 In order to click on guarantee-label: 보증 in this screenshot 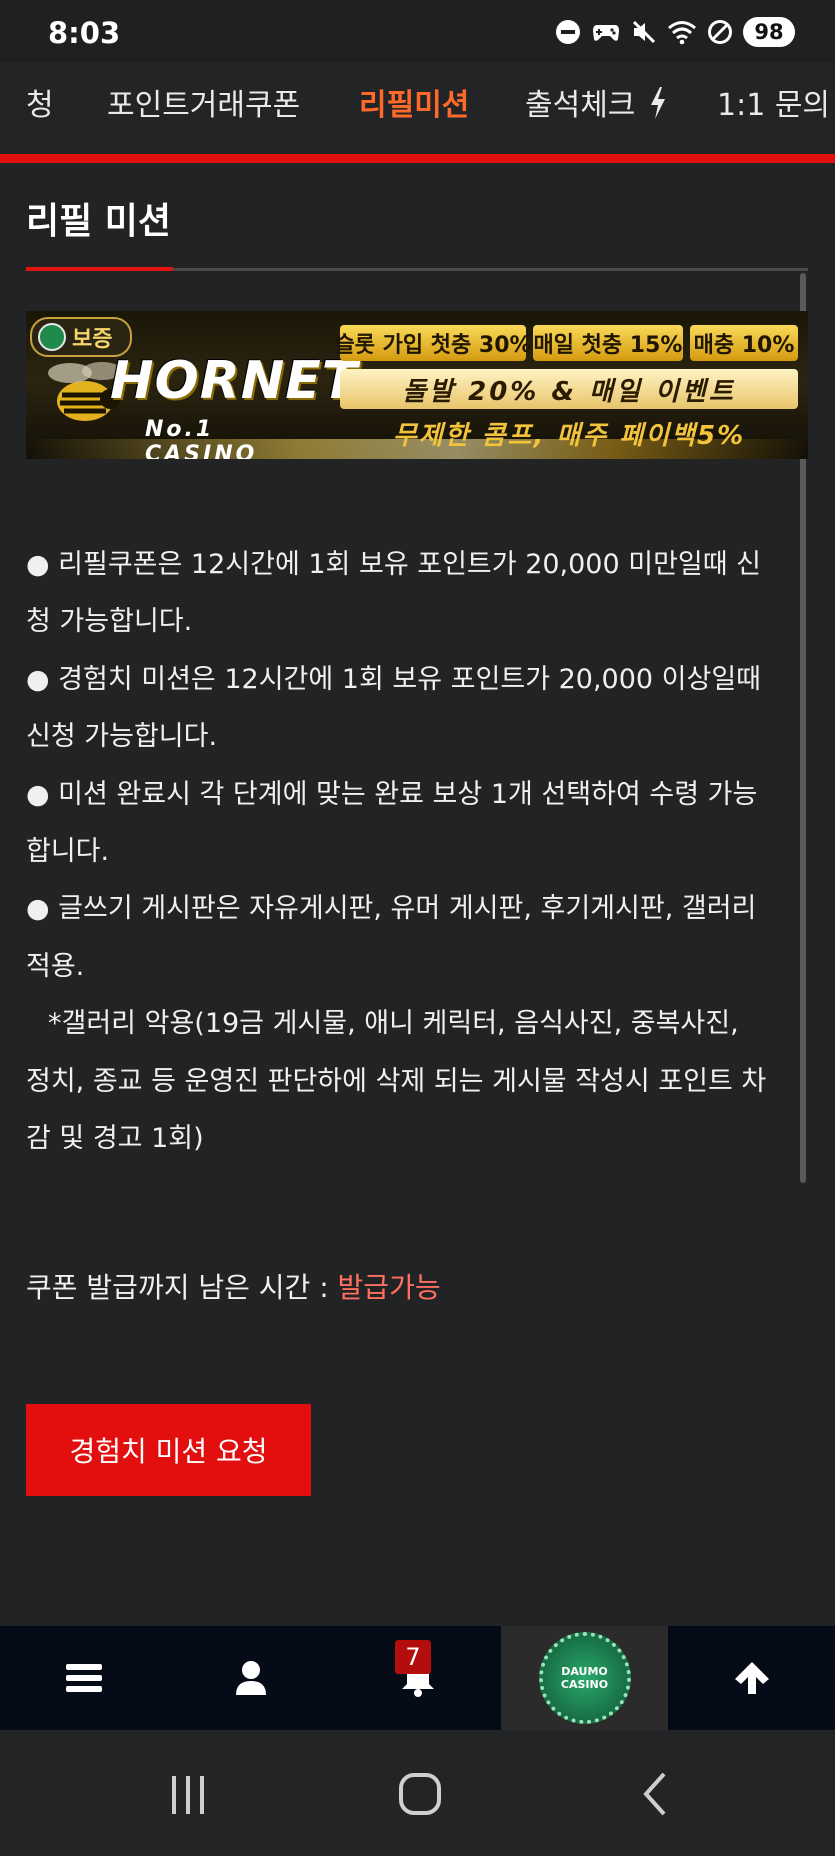, I will do `click(92, 339)`.